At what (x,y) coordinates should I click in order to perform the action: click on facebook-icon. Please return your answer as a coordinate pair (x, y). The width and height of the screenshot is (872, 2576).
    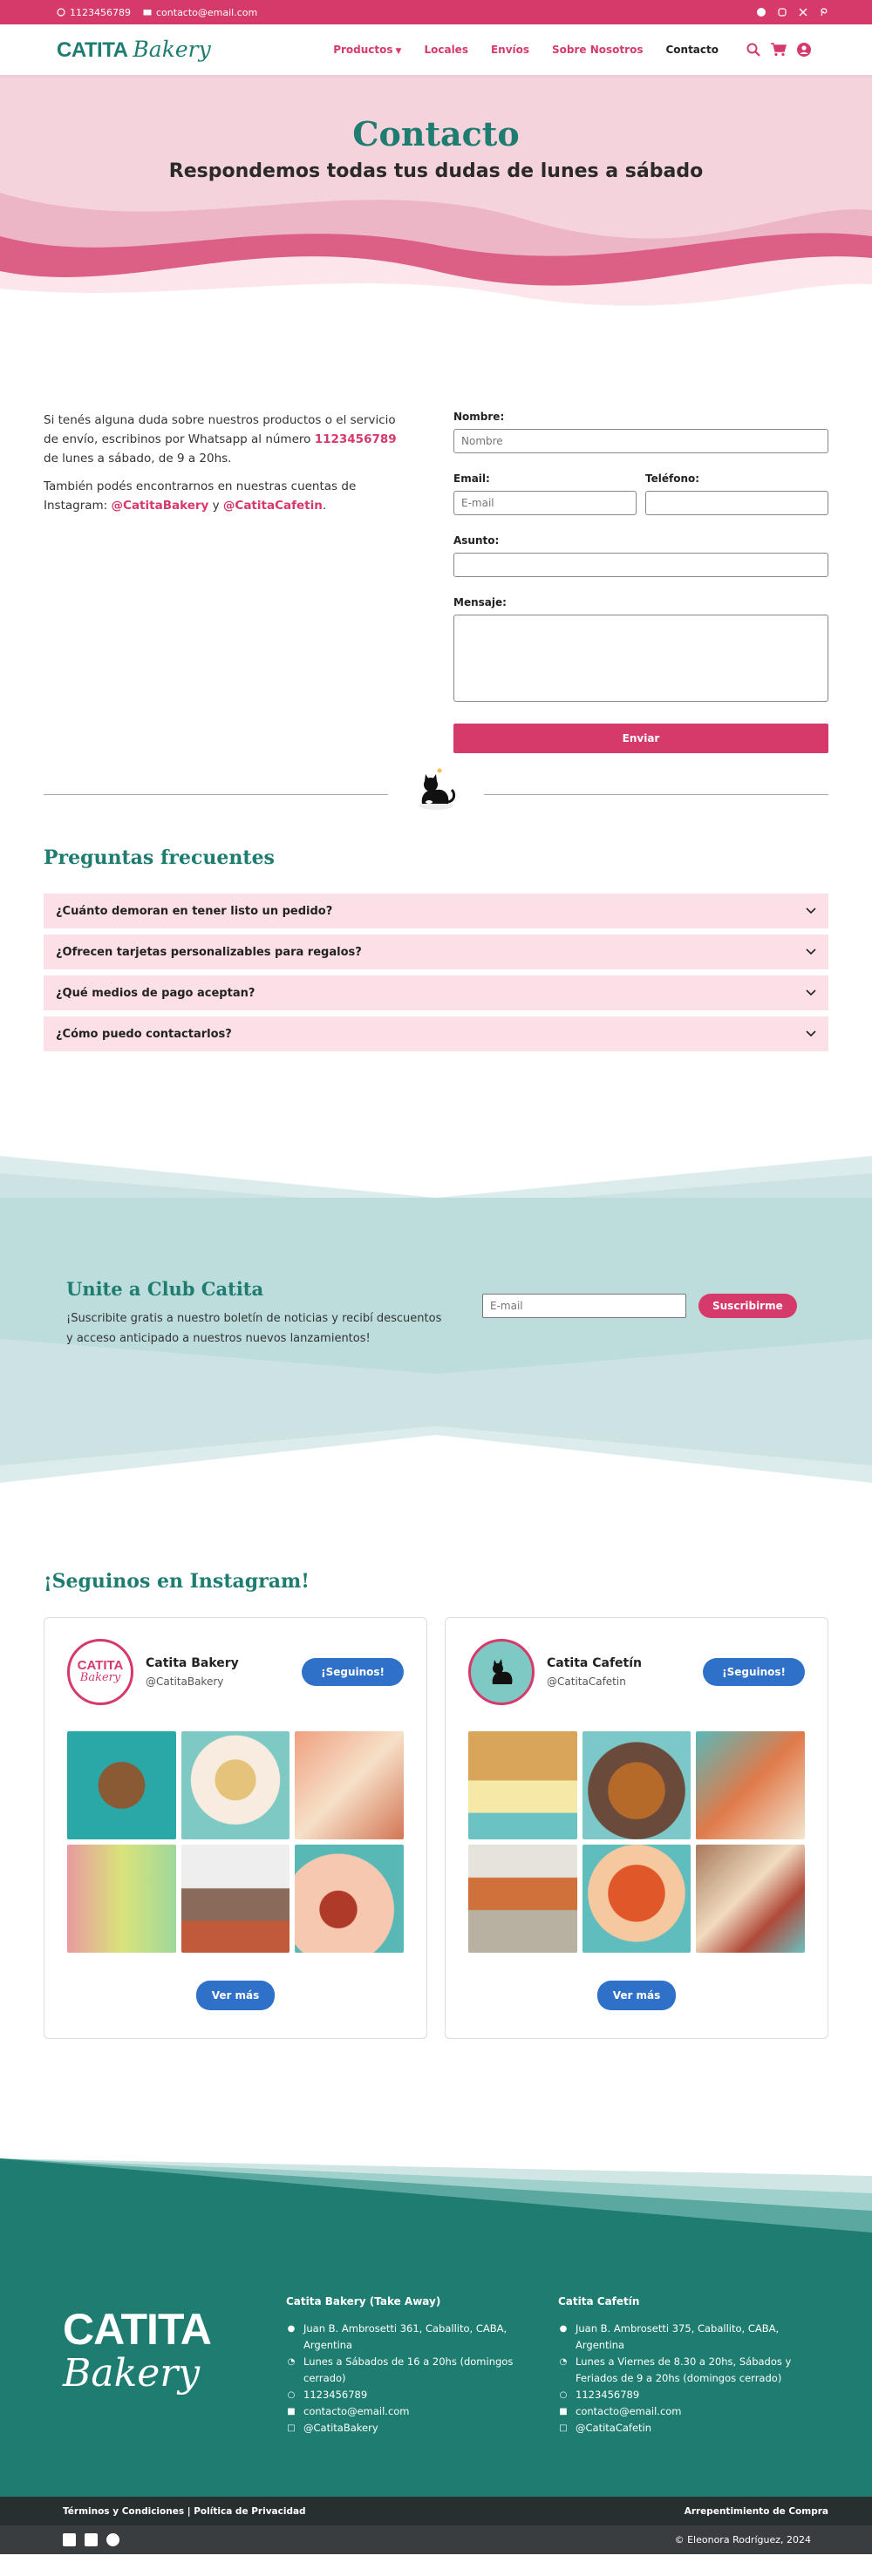
    Looking at the image, I should click on (761, 13).